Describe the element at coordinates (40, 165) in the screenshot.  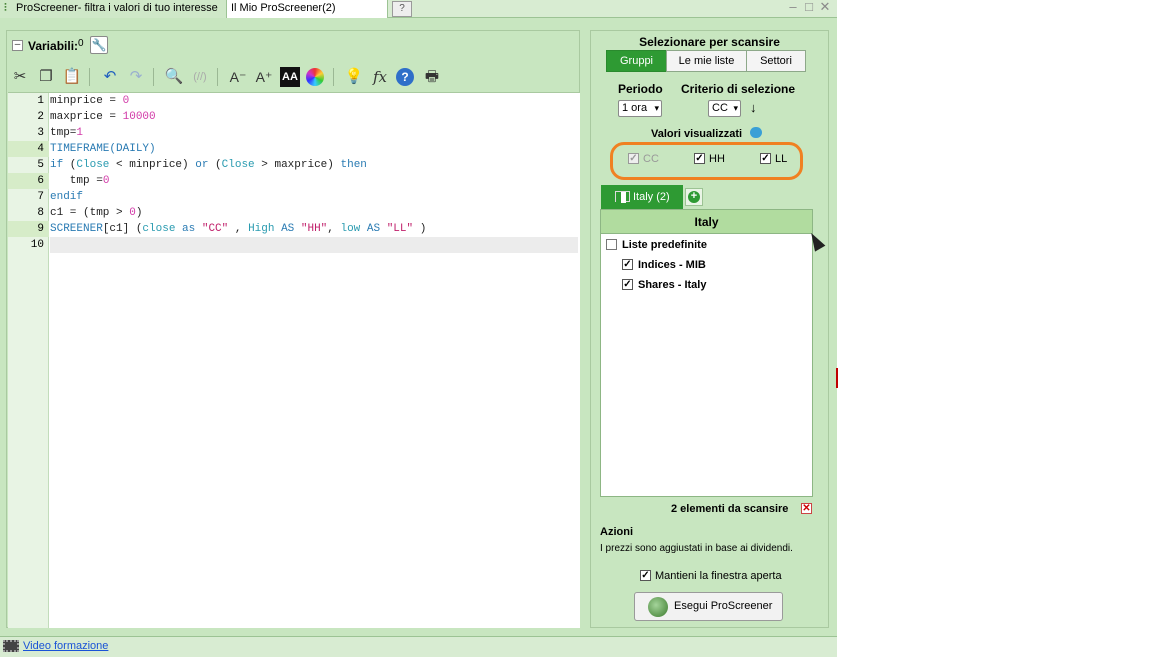
I see `line-number: 5` at that location.